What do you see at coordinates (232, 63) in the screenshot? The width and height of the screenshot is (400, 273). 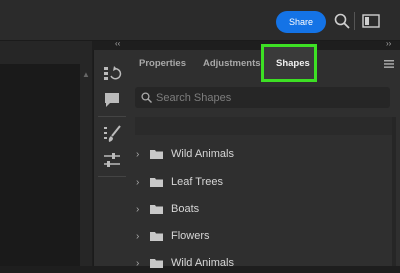 I see `tab-adjustments: Adjustments` at bounding box center [232, 63].